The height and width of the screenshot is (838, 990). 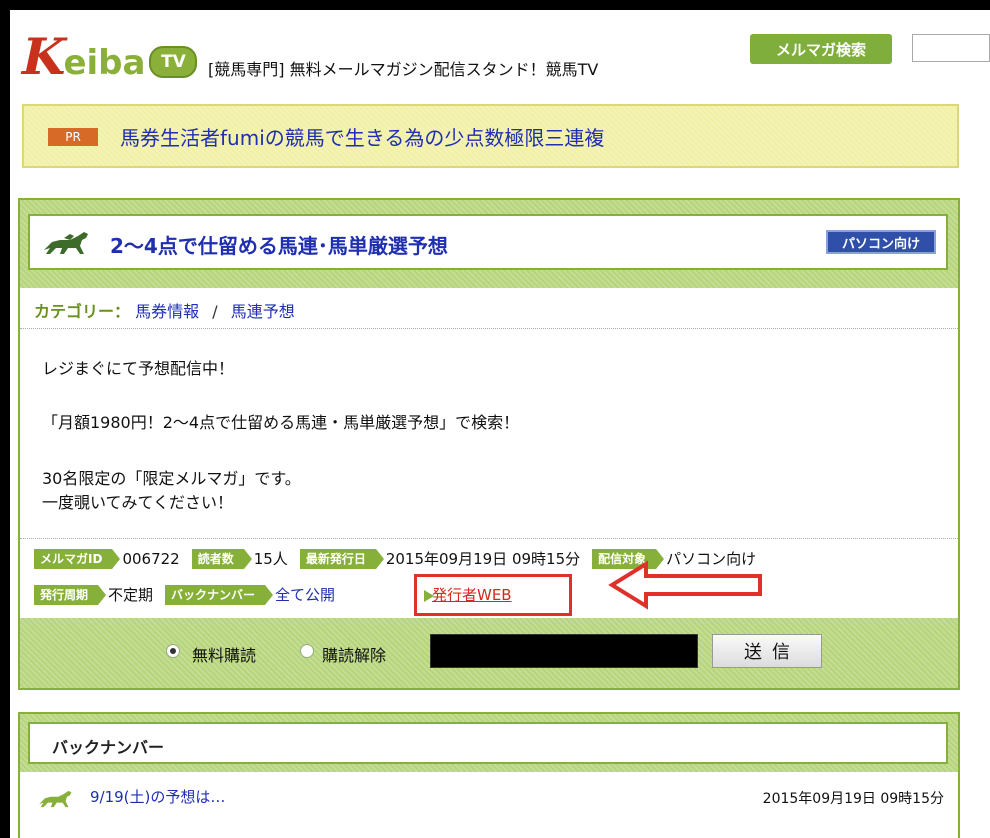 What do you see at coordinates (881, 242) in the screenshot?
I see `pc-target-badge: パソコン向け` at bounding box center [881, 242].